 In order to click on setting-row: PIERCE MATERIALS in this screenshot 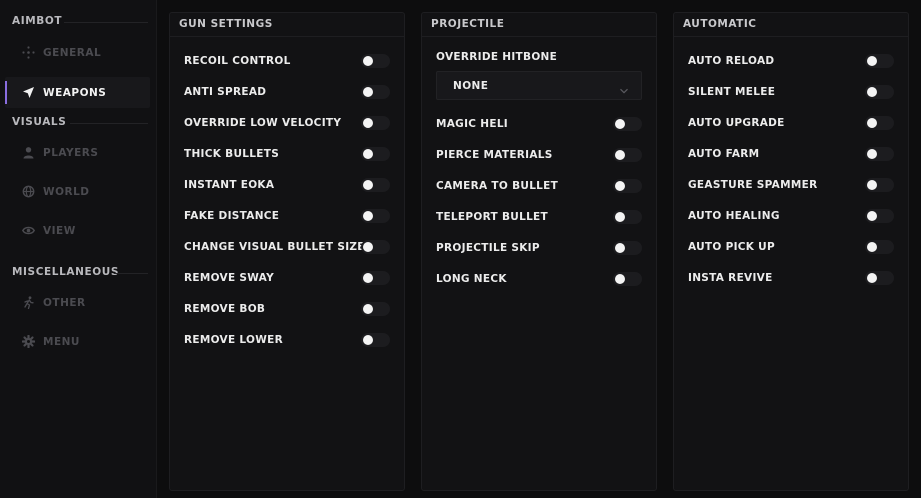, I will do `click(494, 155)`.